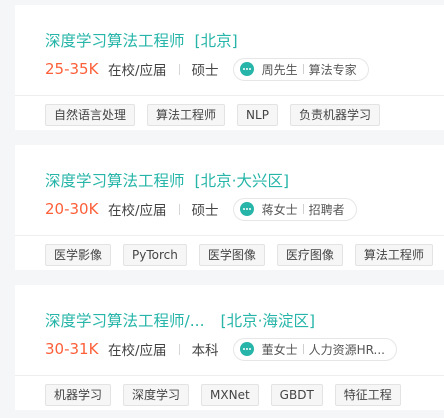 The height and width of the screenshot is (418, 444). I want to click on job-salary: 25-35K, so click(72, 69).